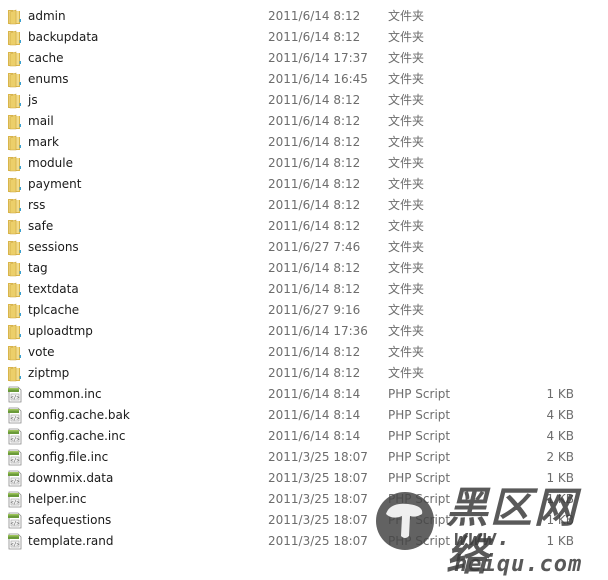  I want to click on file-row: module 2011/6/14 8:12 文件夹, so click(304, 163).